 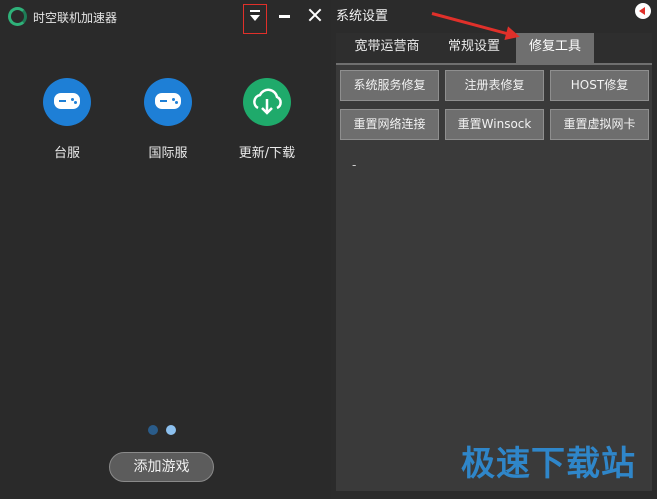 What do you see at coordinates (599, 85) in the screenshot?
I see `repair-host-button: HOST修复` at bounding box center [599, 85].